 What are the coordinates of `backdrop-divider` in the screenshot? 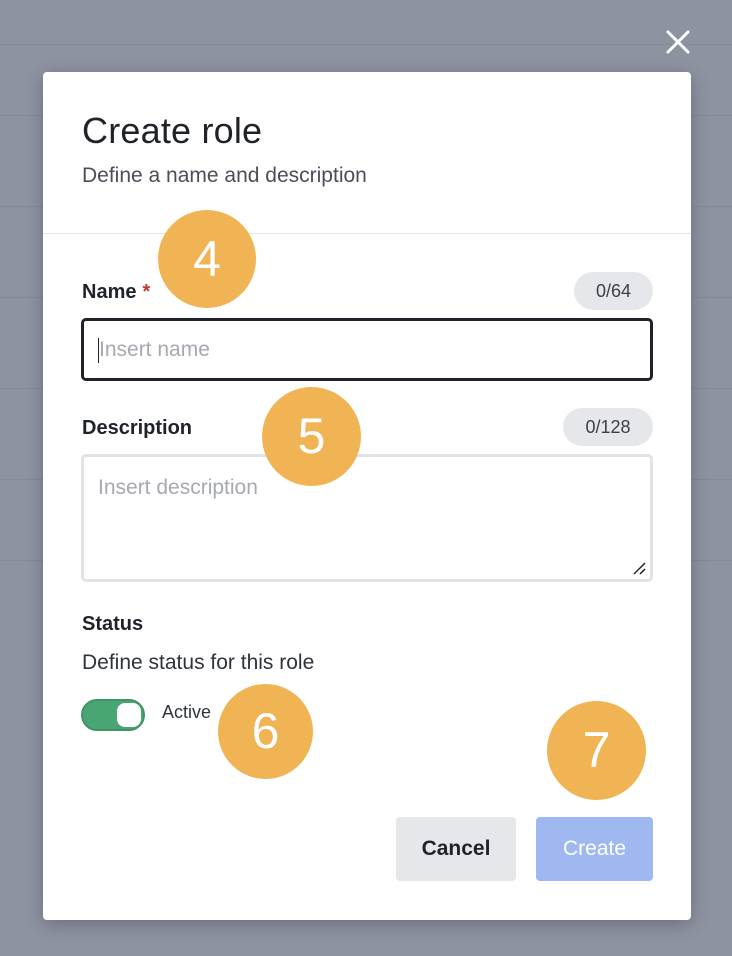 It's located at (366, 44).